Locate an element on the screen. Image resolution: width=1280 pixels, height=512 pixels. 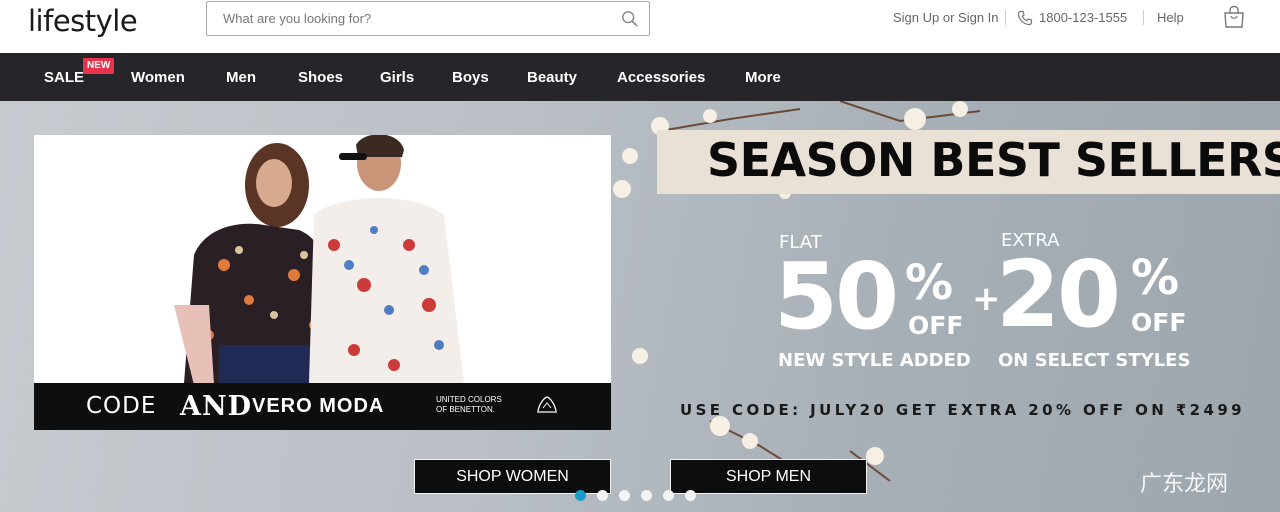
offer1-suffix: OFF is located at coordinates (936, 325).